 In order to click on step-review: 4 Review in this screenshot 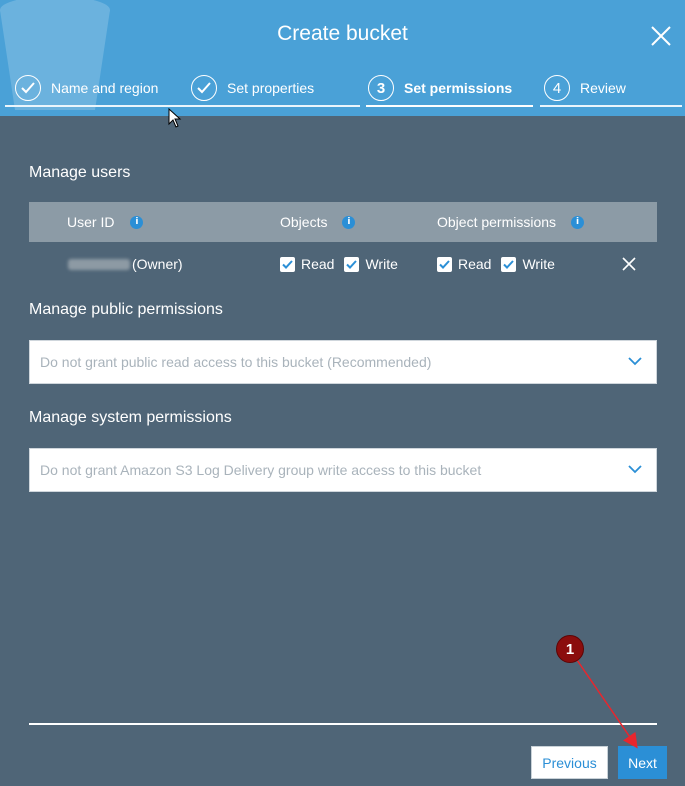, I will do `click(585, 88)`.